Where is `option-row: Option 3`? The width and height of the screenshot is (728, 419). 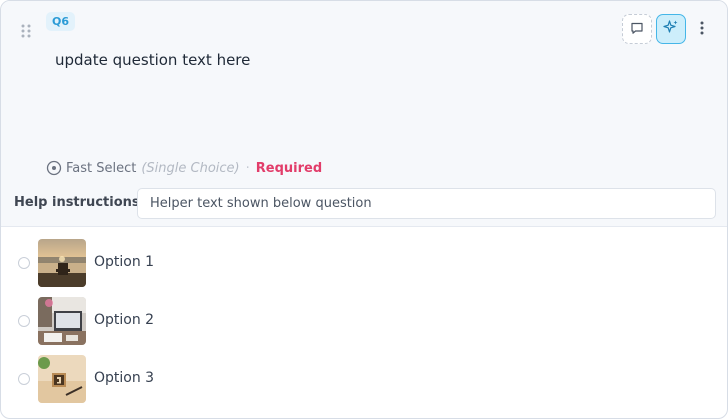 option-row: Option 3 is located at coordinates (364, 378).